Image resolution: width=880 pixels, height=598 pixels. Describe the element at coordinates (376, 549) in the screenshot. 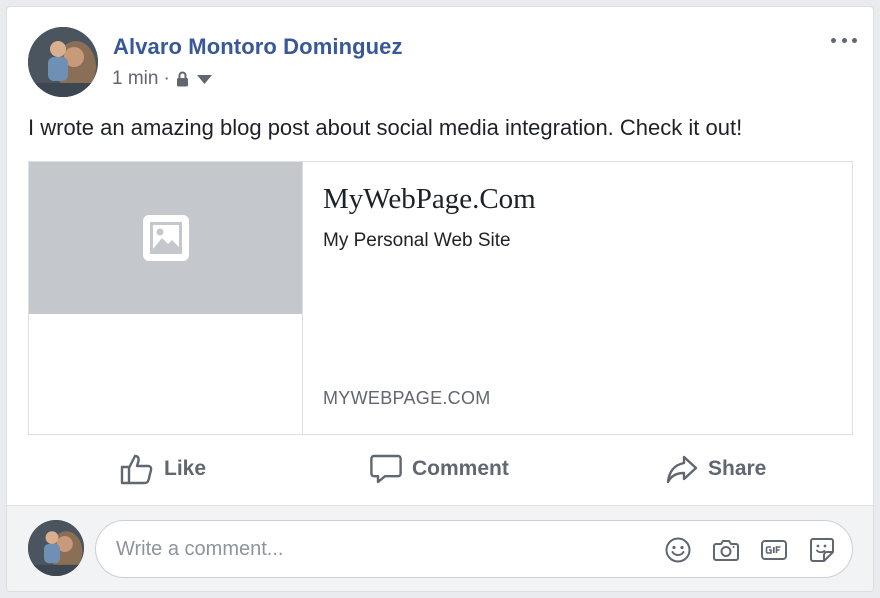

I see `comment-input` at that location.